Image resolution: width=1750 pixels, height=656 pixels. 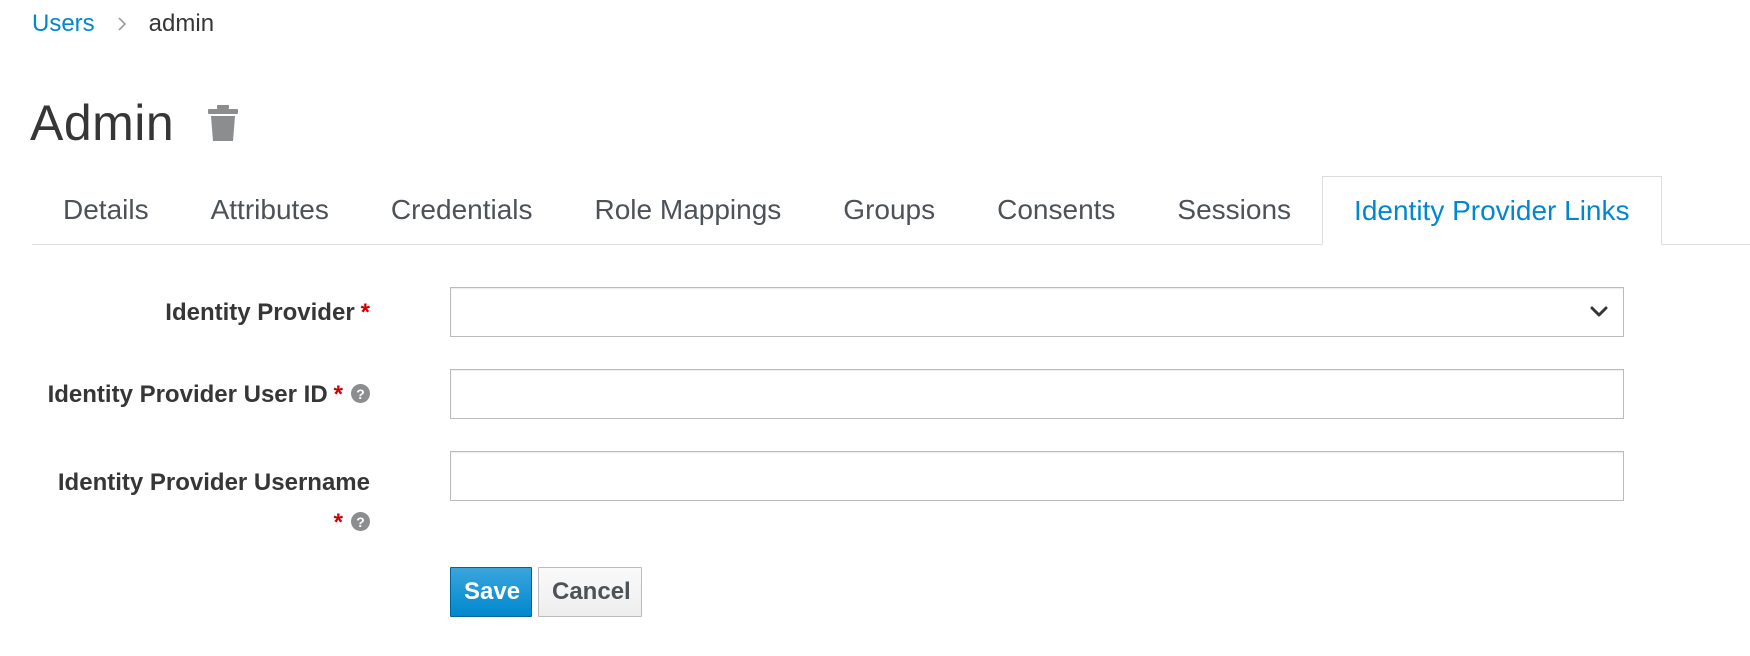 I want to click on trash-icon, so click(x=223, y=123).